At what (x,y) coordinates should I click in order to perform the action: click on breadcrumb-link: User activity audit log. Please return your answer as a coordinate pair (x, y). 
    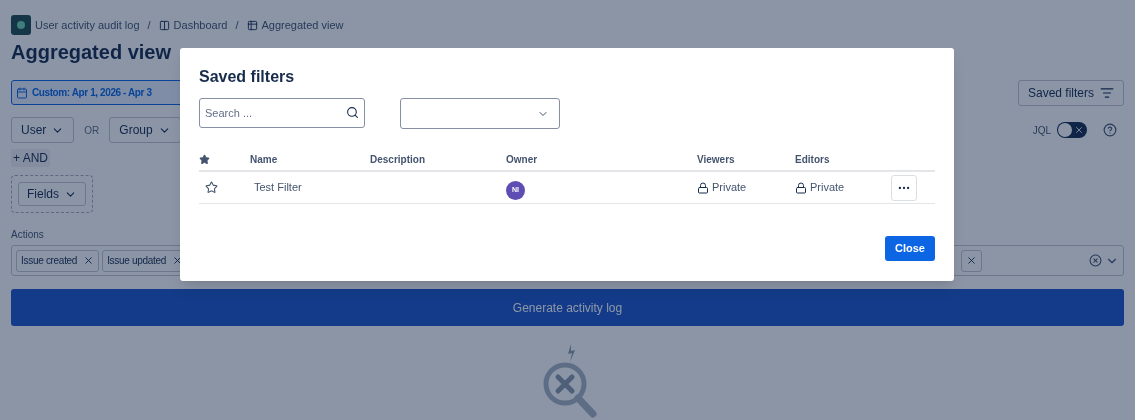
    Looking at the image, I should click on (87, 25).